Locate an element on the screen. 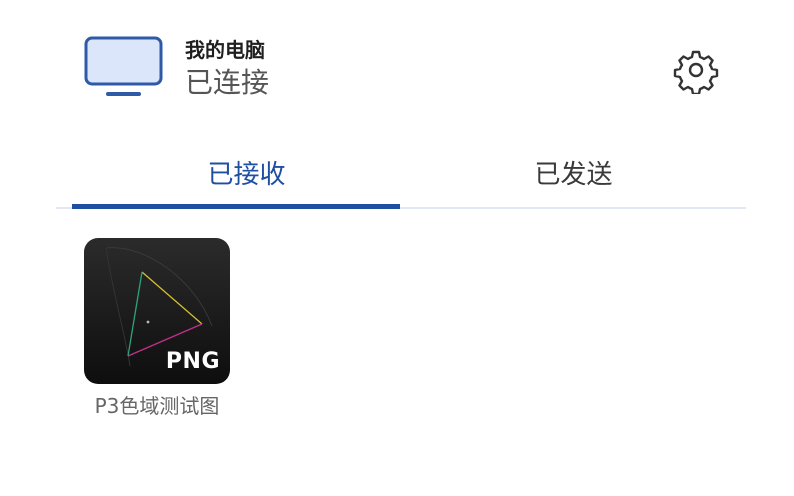 This screenshot has height=496, width=794. device-name: 我的电脑 is located at coordinates (225, 50).